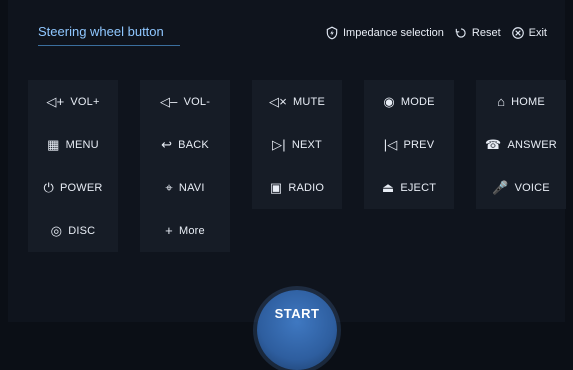  Describe the element at coordinates (48, 187) in the screenshot. I see `power-icon: ⏻` at that location.